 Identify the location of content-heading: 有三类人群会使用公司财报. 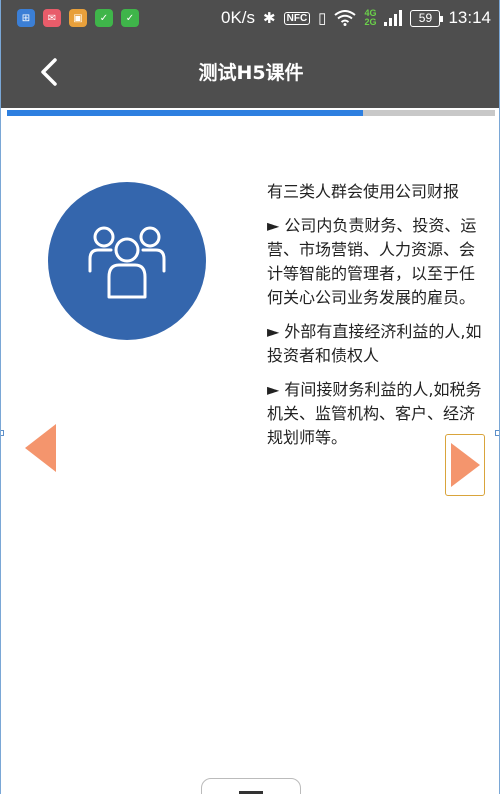
(363, 191).